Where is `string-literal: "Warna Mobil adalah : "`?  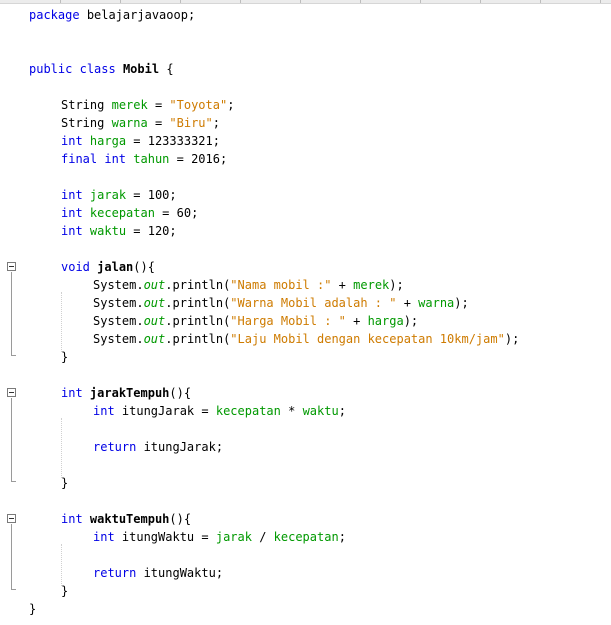
string-literal: "Warna Mobil adalah : " is located at coordinates (313, 303).